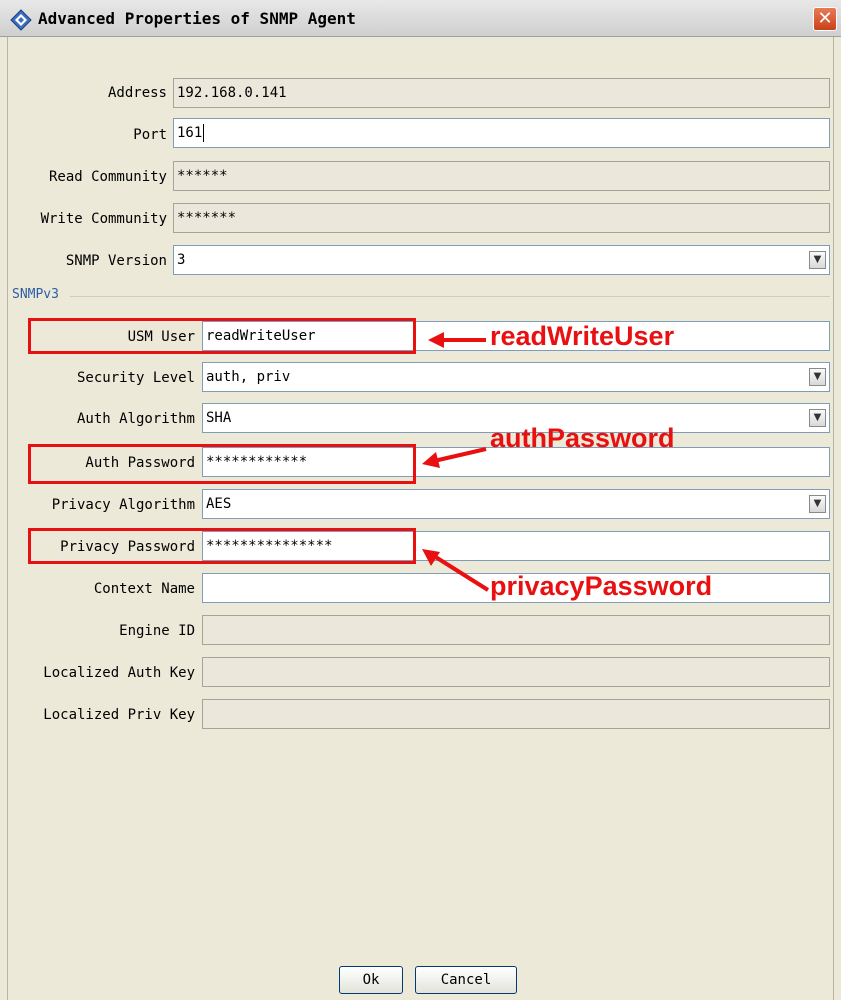 The height and width of the screenshot is (1000, 841). I want to click on port-value: 161, so click(190, 133).